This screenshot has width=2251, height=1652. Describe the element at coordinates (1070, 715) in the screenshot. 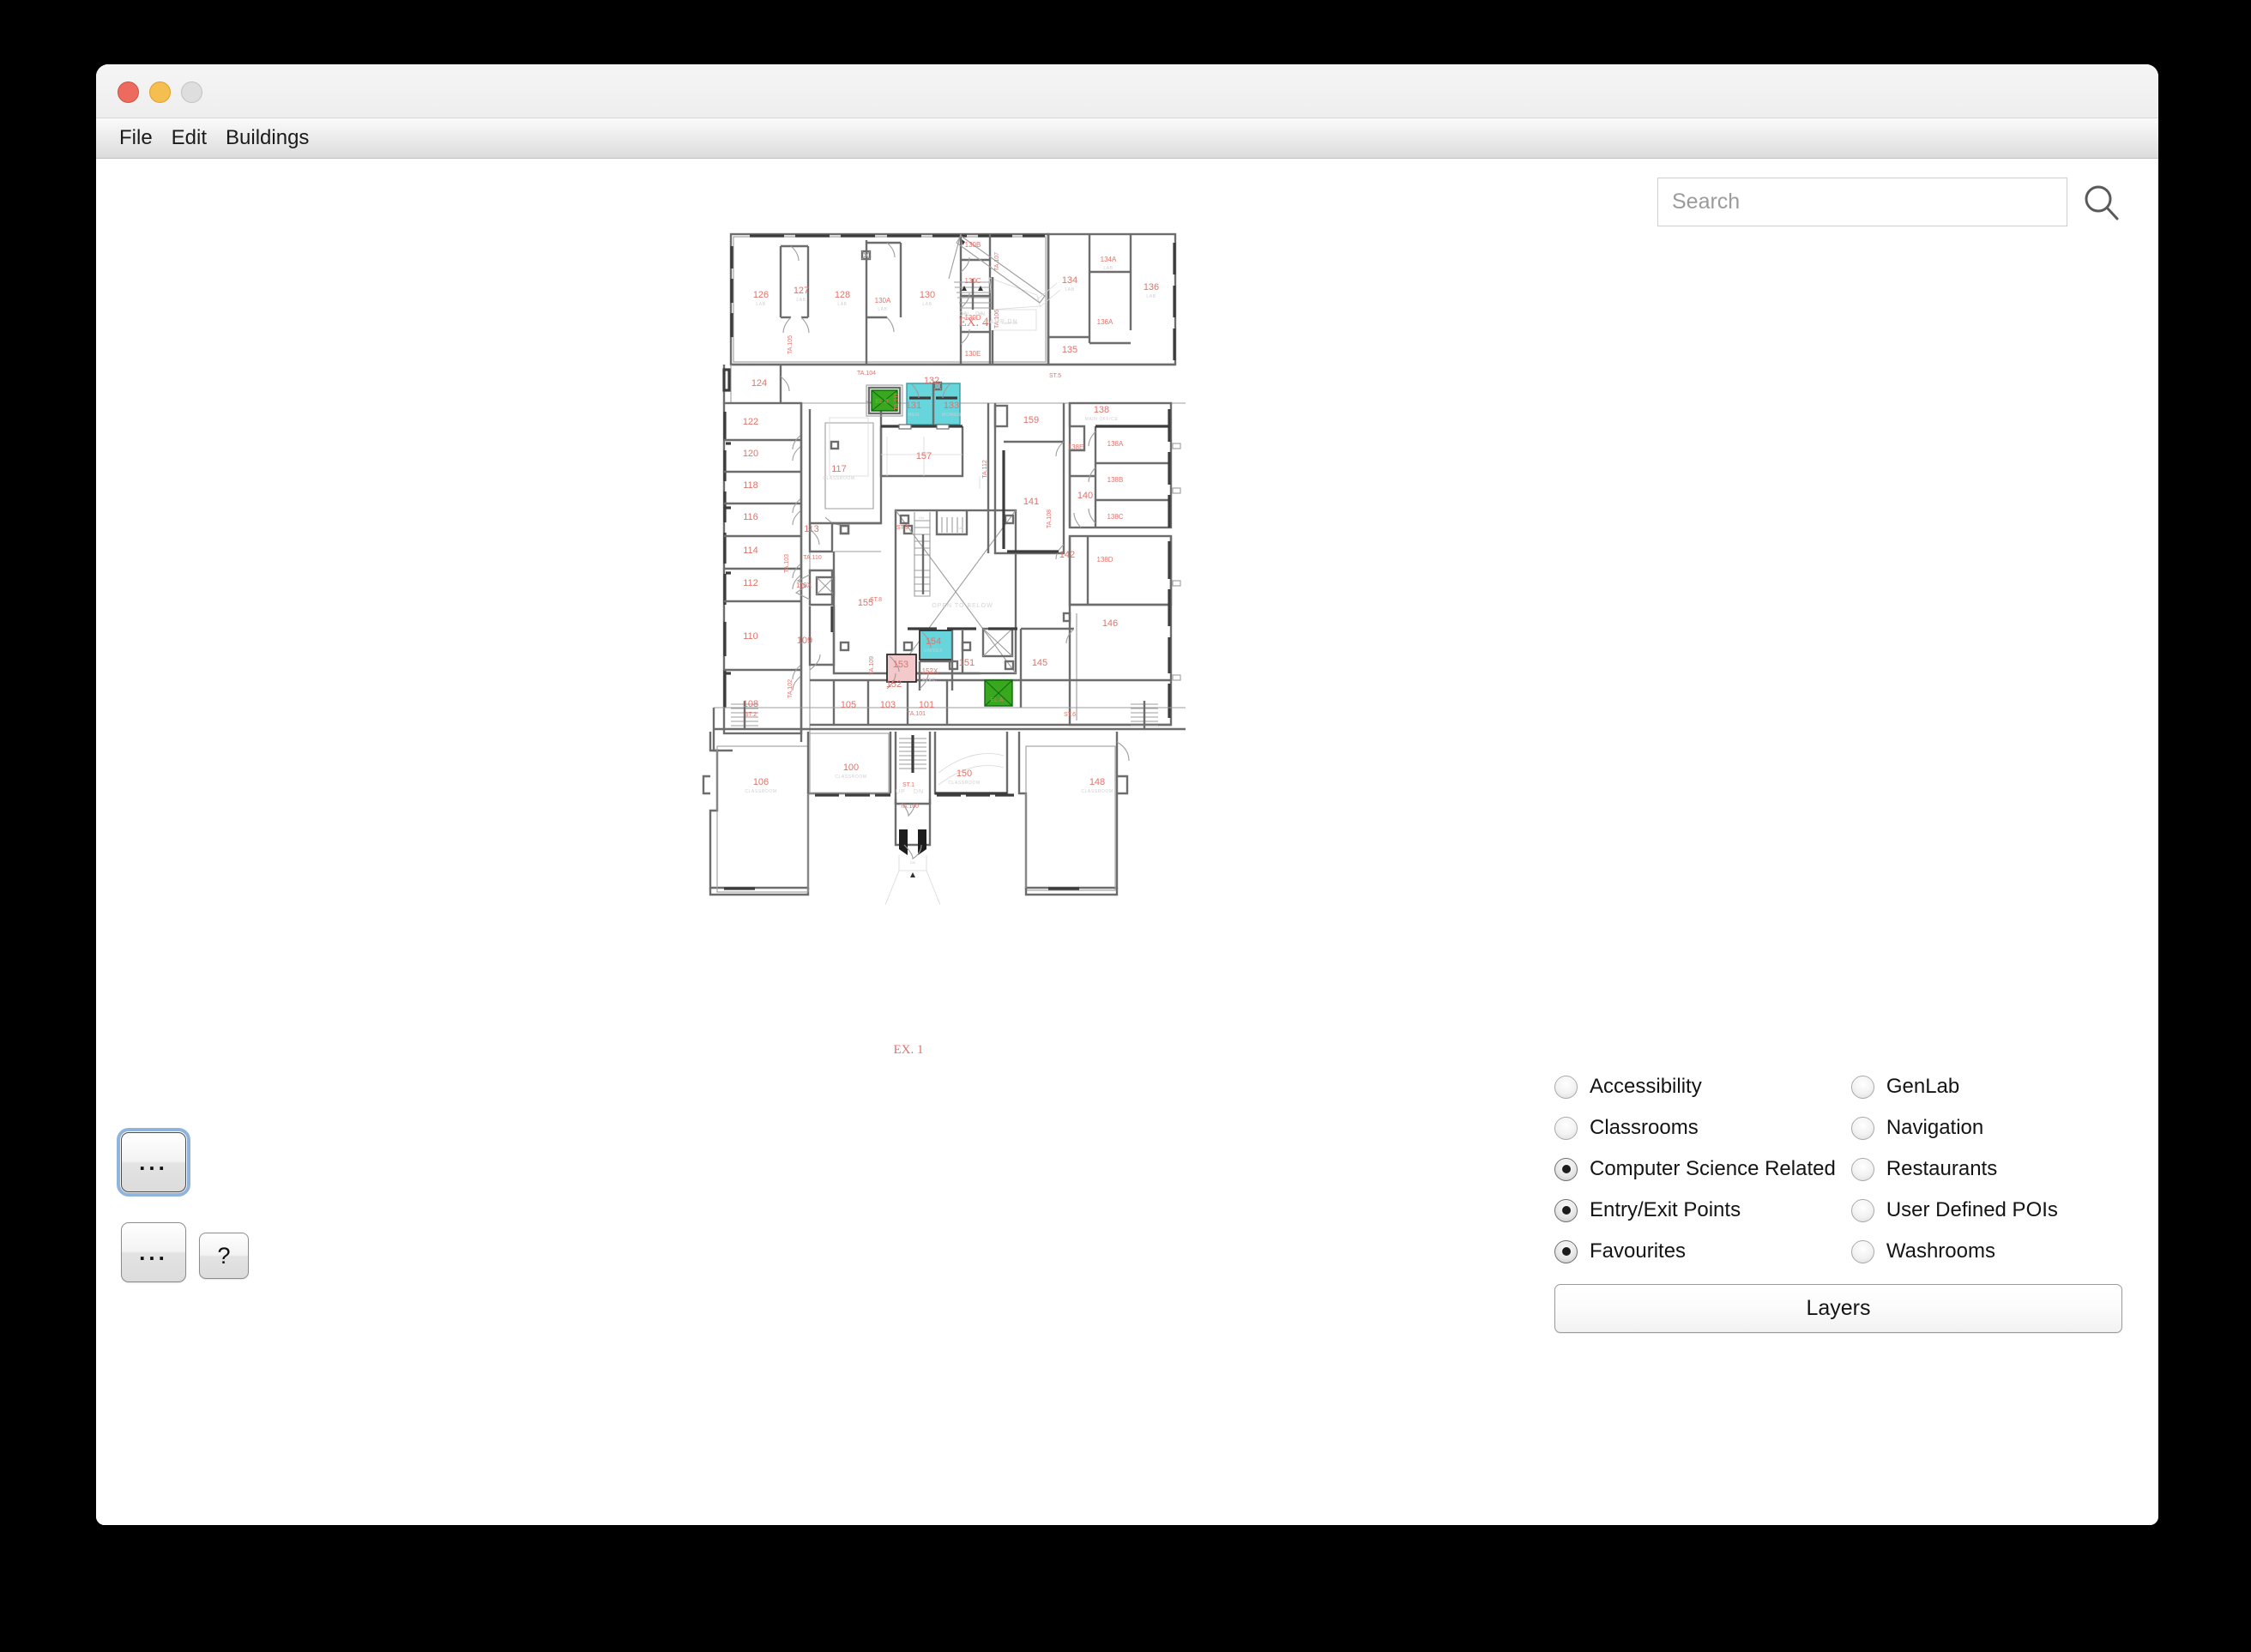

I see `stair-label-ST.6: ST.6` at that location.